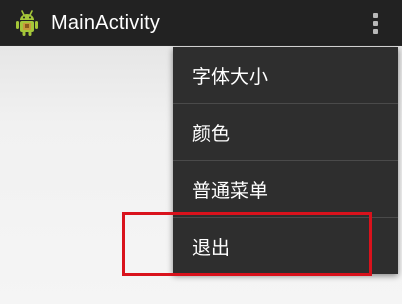 This screenshot has height=304, width=402. Describe the element at coordinates (285, 246) in the screenshot. I see `menu-item-exit: 退出` at that location.